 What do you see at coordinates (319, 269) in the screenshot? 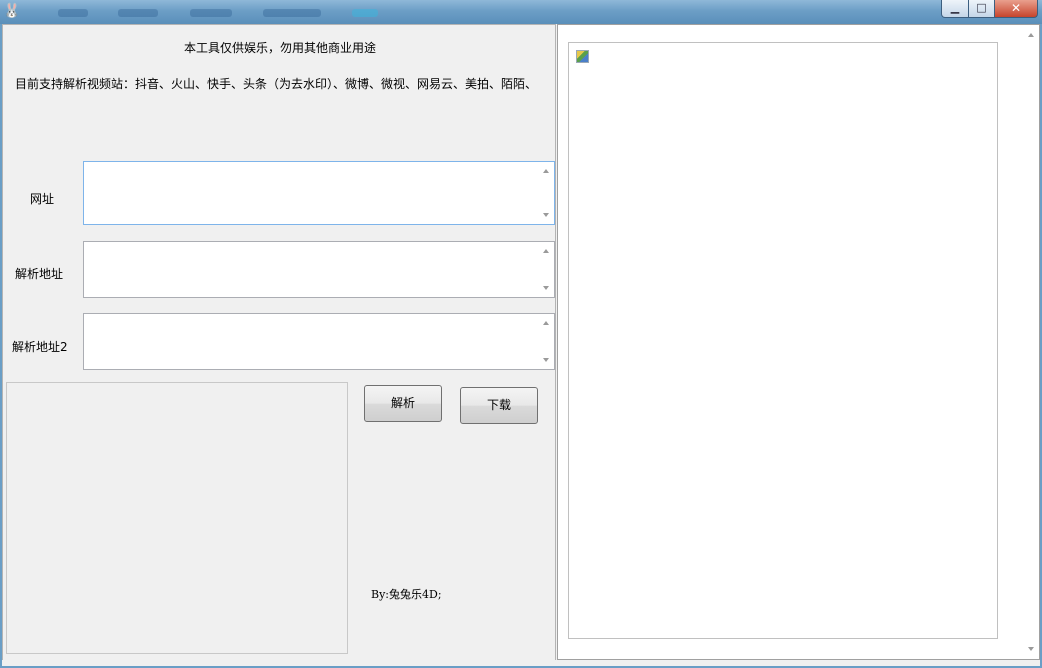
I see `parsed-url-input` at bounding box center [319, 269].